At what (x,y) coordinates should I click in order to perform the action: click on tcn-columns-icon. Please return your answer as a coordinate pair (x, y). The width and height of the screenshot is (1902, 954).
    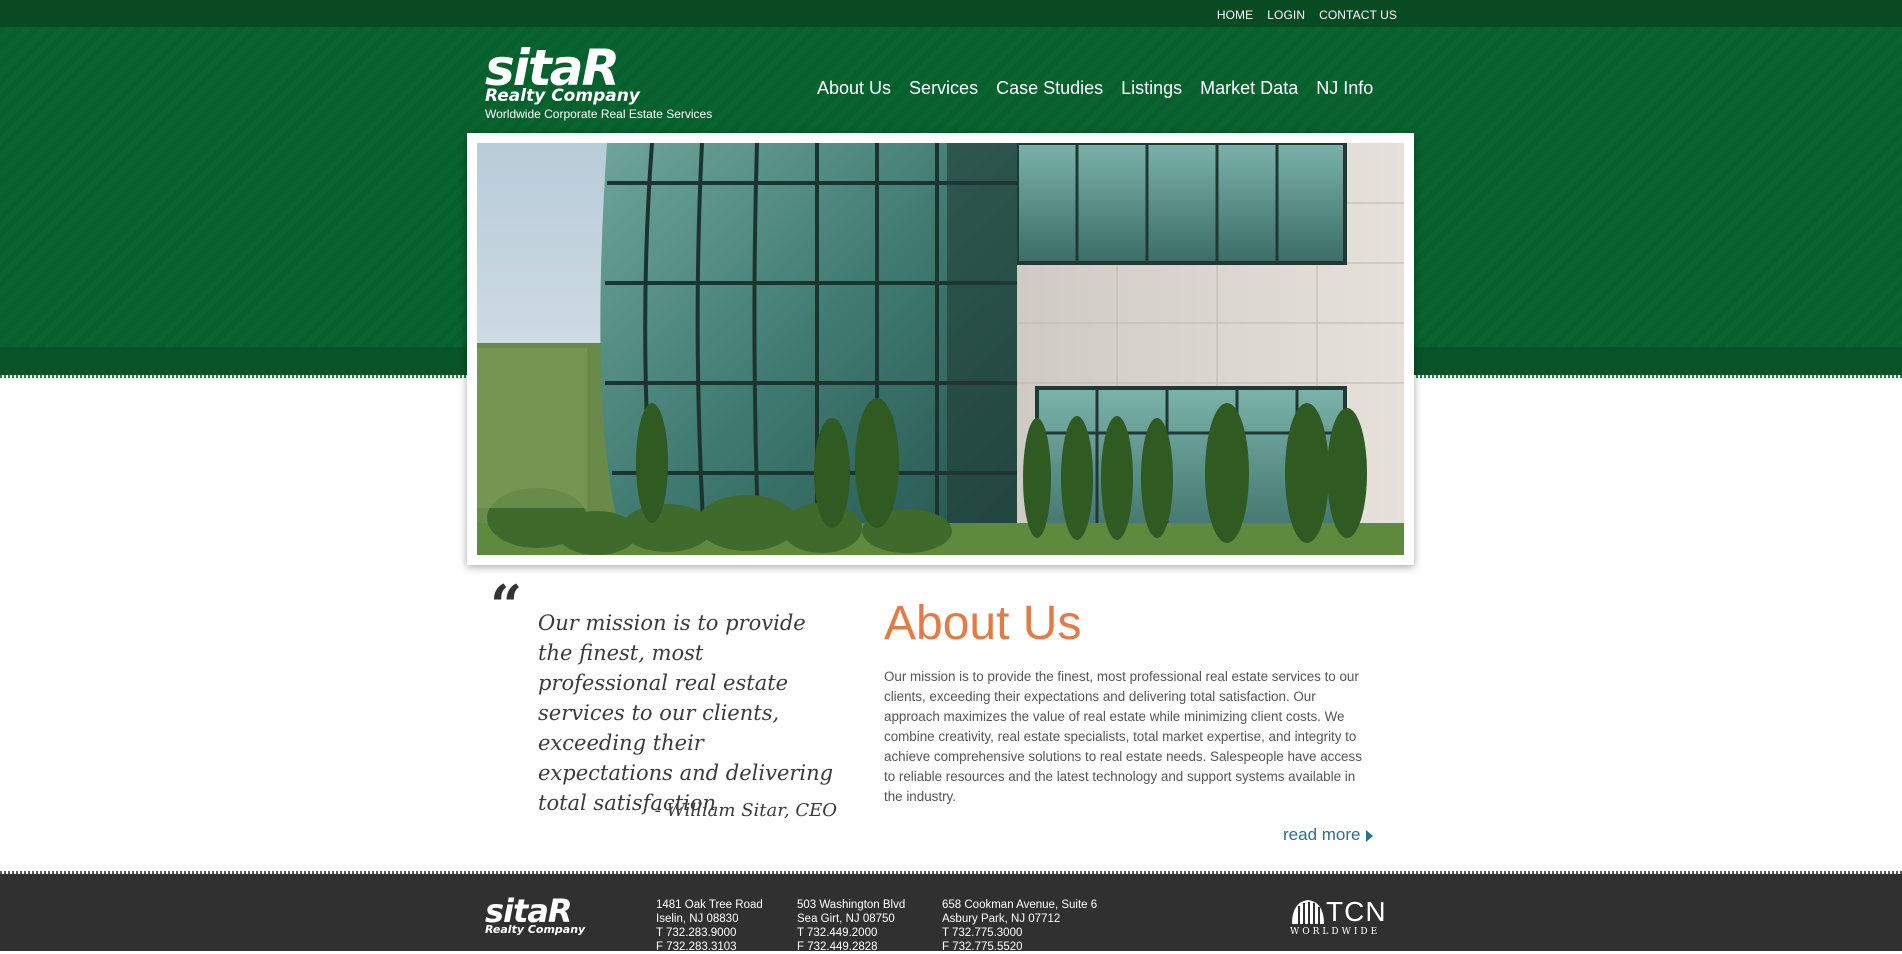
    Looking at the image, I should click on (1308, 912).